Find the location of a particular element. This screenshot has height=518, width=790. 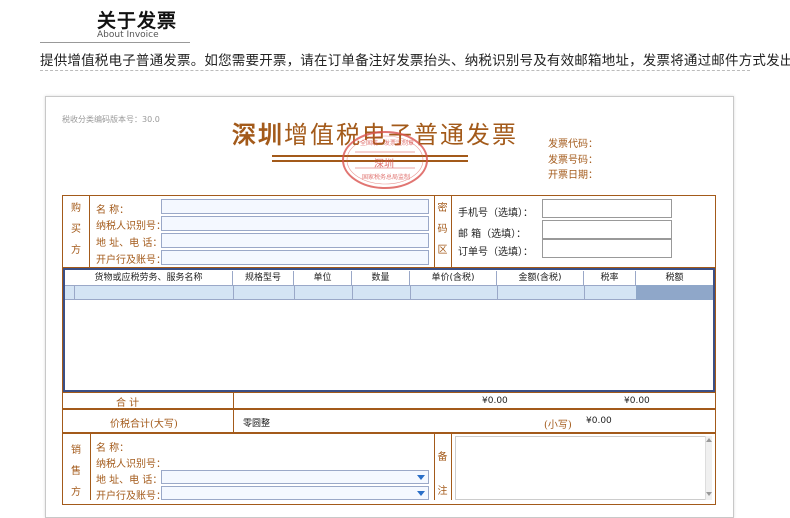

seller-bank-select is located at coordinates (295, 493).